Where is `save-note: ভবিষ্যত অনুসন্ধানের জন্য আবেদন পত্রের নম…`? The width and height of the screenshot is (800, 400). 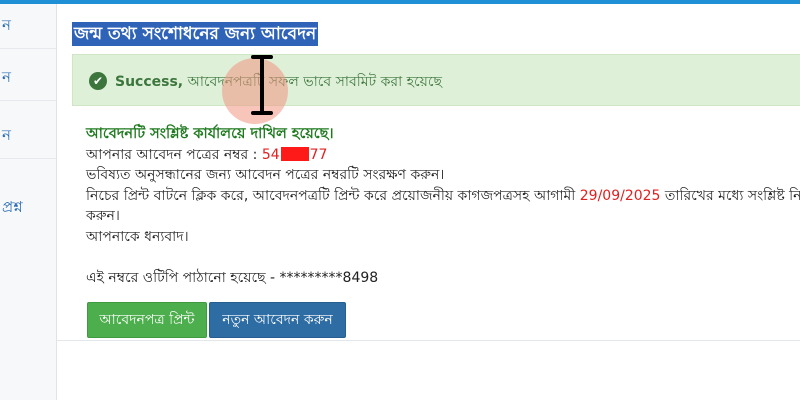 save-note: ভবিষ্যত অনুসন্ধানের জন্য আবেদন পত্রের নম… is located at coordinates (265, 175).